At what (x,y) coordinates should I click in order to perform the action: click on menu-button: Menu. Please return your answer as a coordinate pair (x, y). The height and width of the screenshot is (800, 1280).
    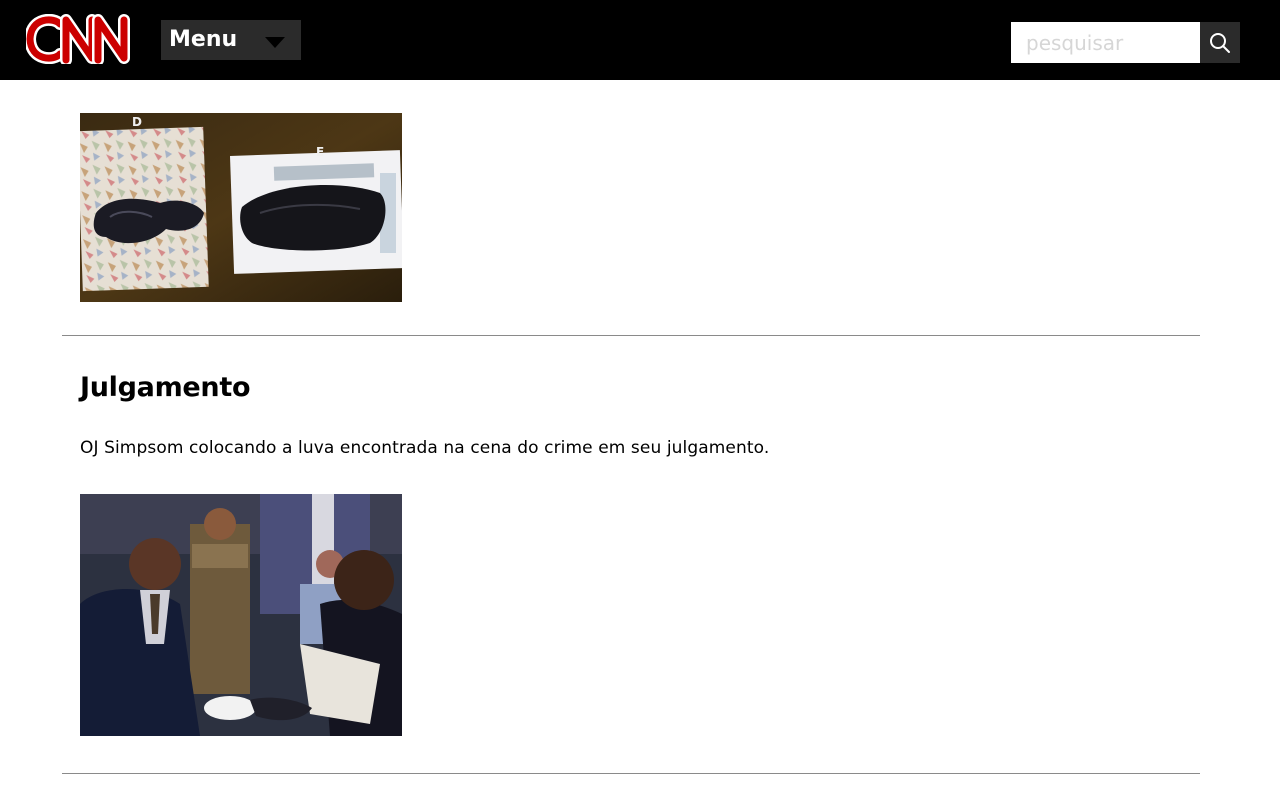
    Looking at the image, I should click on (231, 40).